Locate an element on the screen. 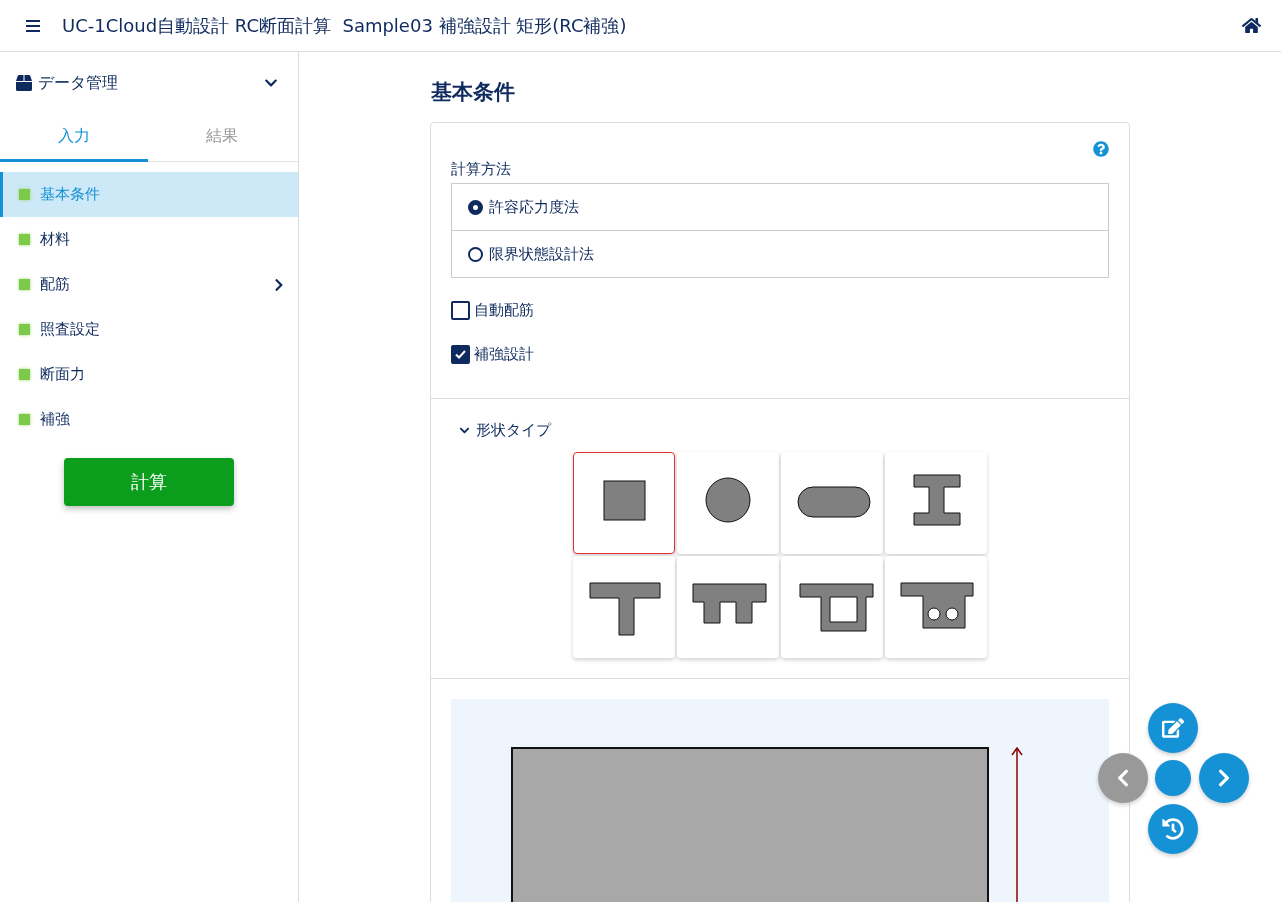  shape-type-toggle: 形状タイプ is located at coordinates (501, 430).